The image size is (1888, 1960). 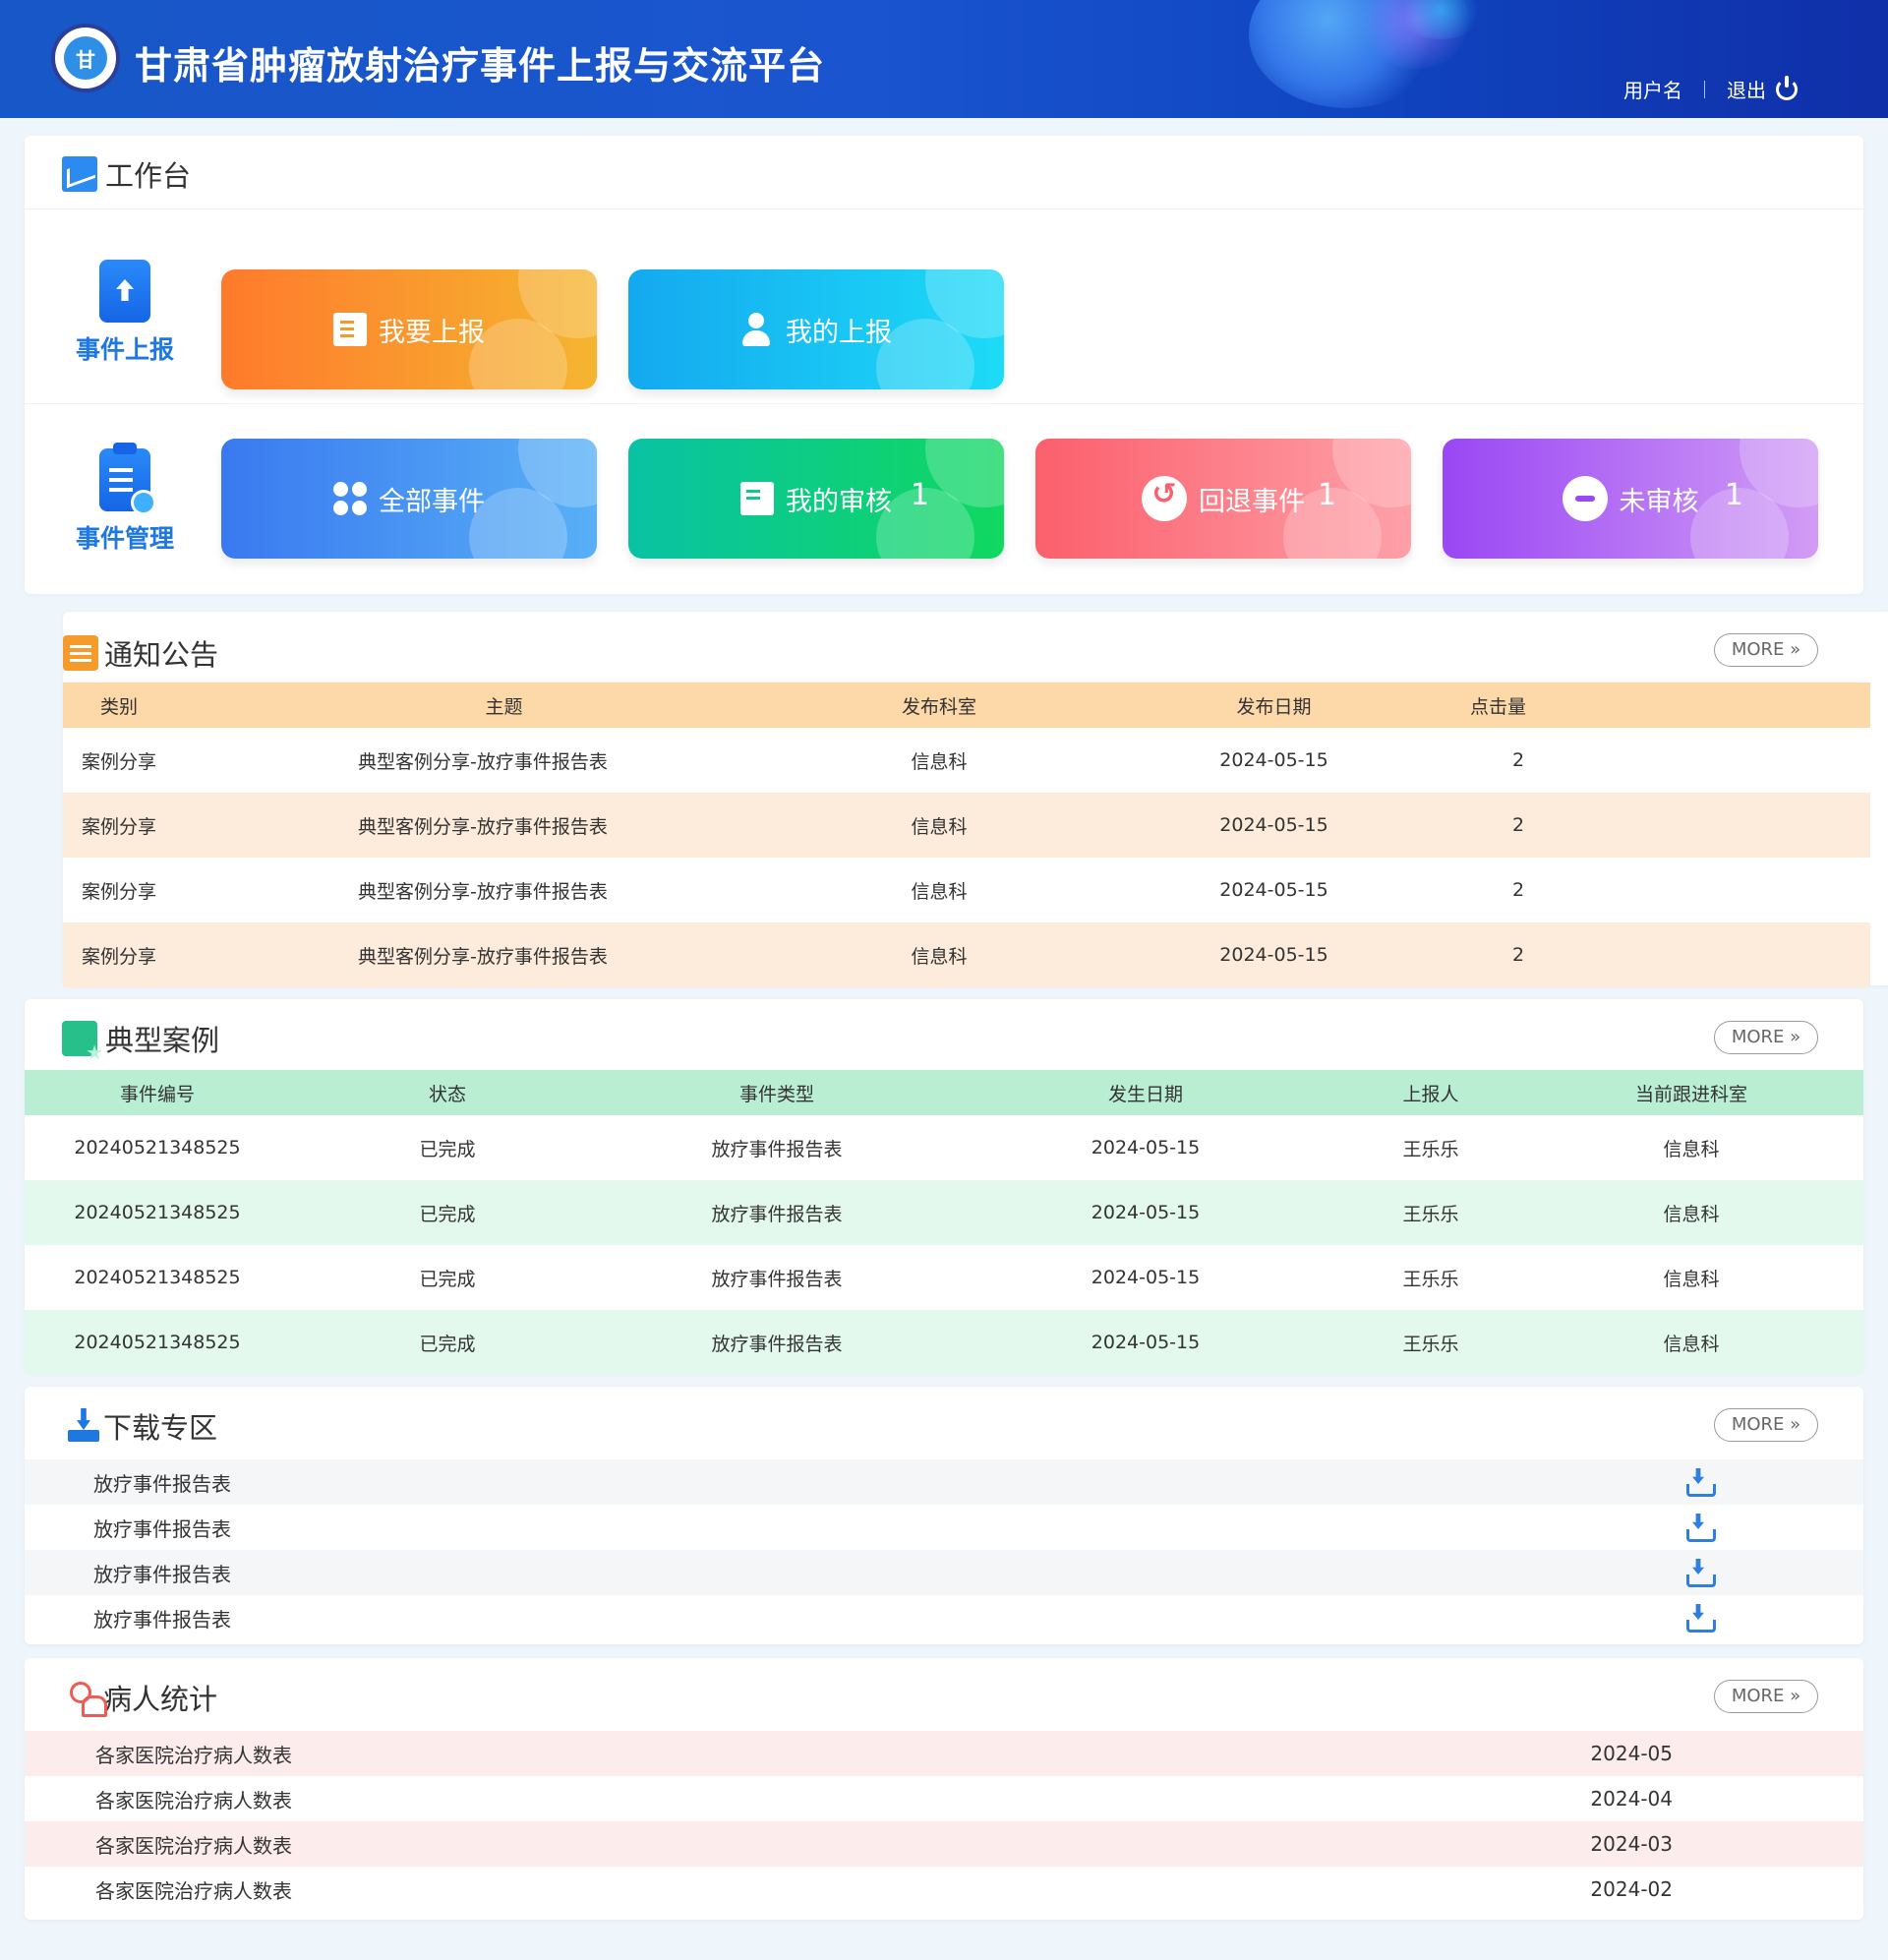 I want to click on column-header: 类别, so click(x=119, y=706).